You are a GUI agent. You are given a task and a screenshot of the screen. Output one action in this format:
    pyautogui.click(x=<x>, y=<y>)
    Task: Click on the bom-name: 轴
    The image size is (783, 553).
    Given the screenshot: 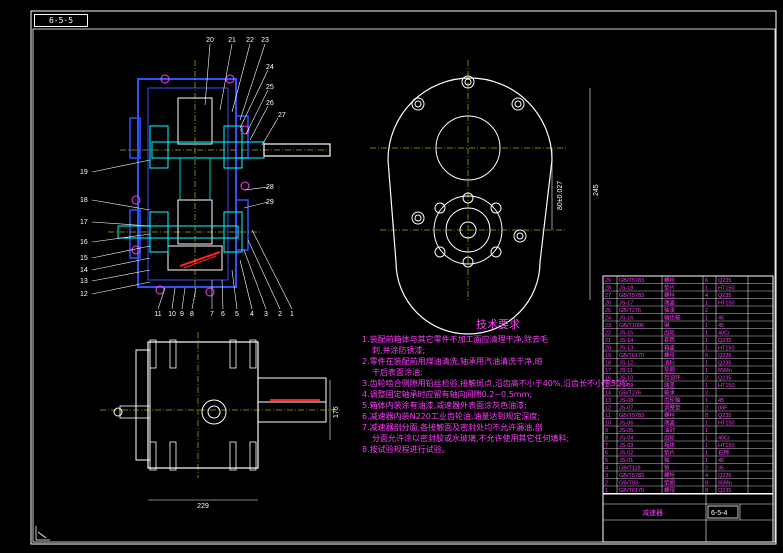 What is the action you would take?
    pyautogui.click(x=667, y=460)
    